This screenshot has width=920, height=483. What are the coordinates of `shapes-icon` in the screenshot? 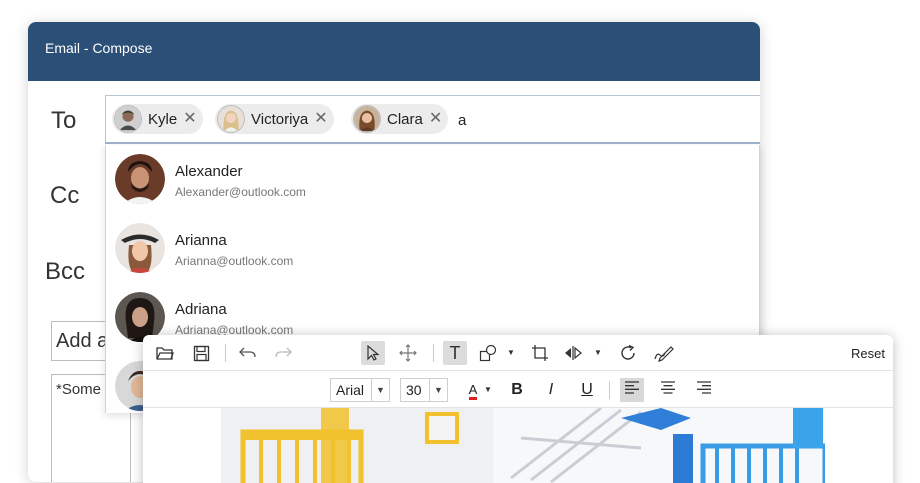 It's located at (488, 353).